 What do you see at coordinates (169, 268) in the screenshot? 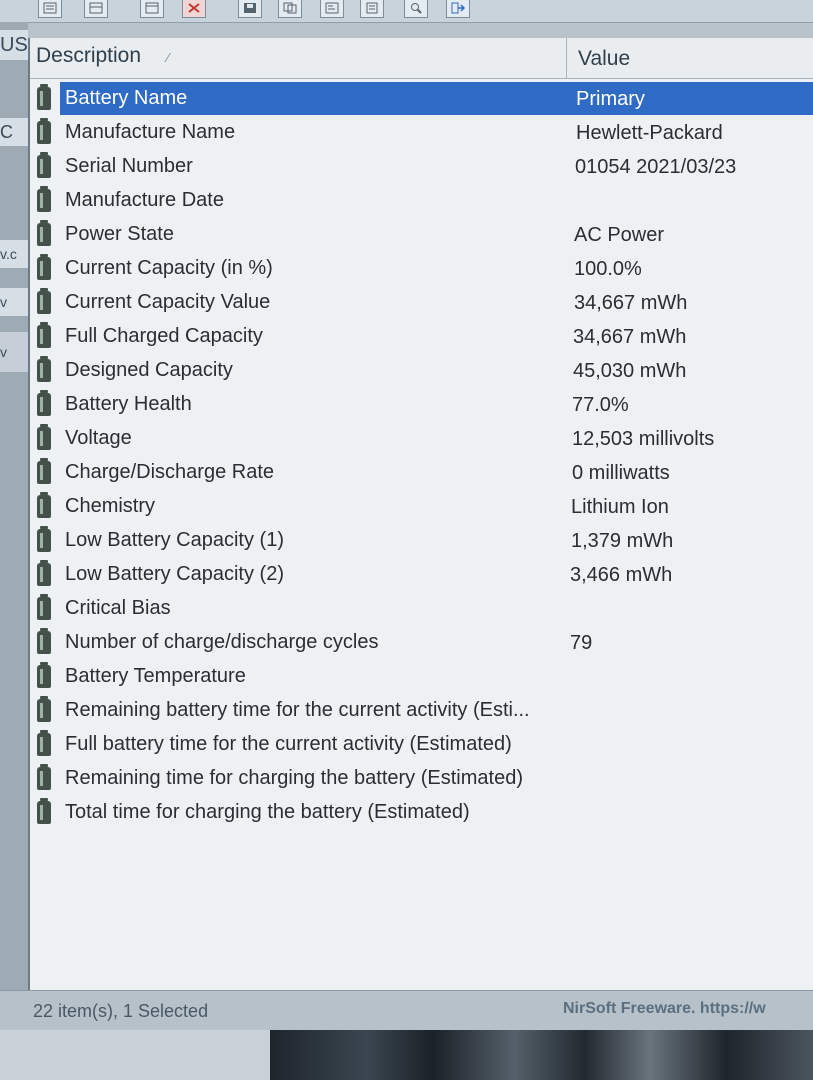
I see `row-description: Current Capacity (in %)` at bounding box center [169, 268].